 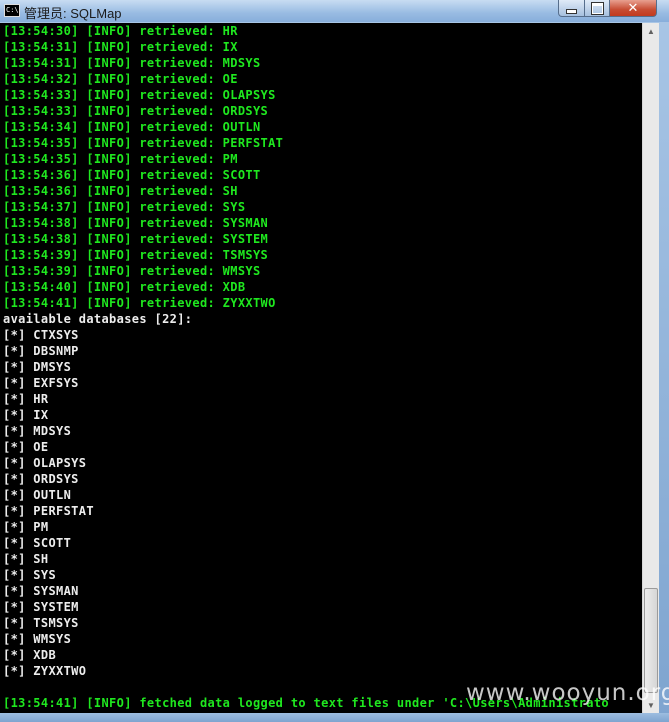 What do you see at coordinates (26, 559) in the screenshot?
I see `database-item: [*] SH` at bounding box center [26, 559].